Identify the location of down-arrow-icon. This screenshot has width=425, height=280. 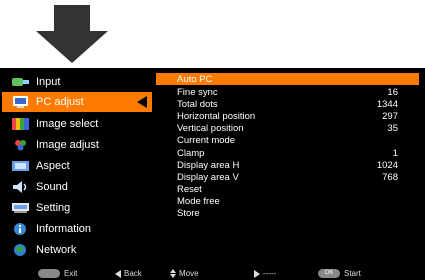
(72, 34).